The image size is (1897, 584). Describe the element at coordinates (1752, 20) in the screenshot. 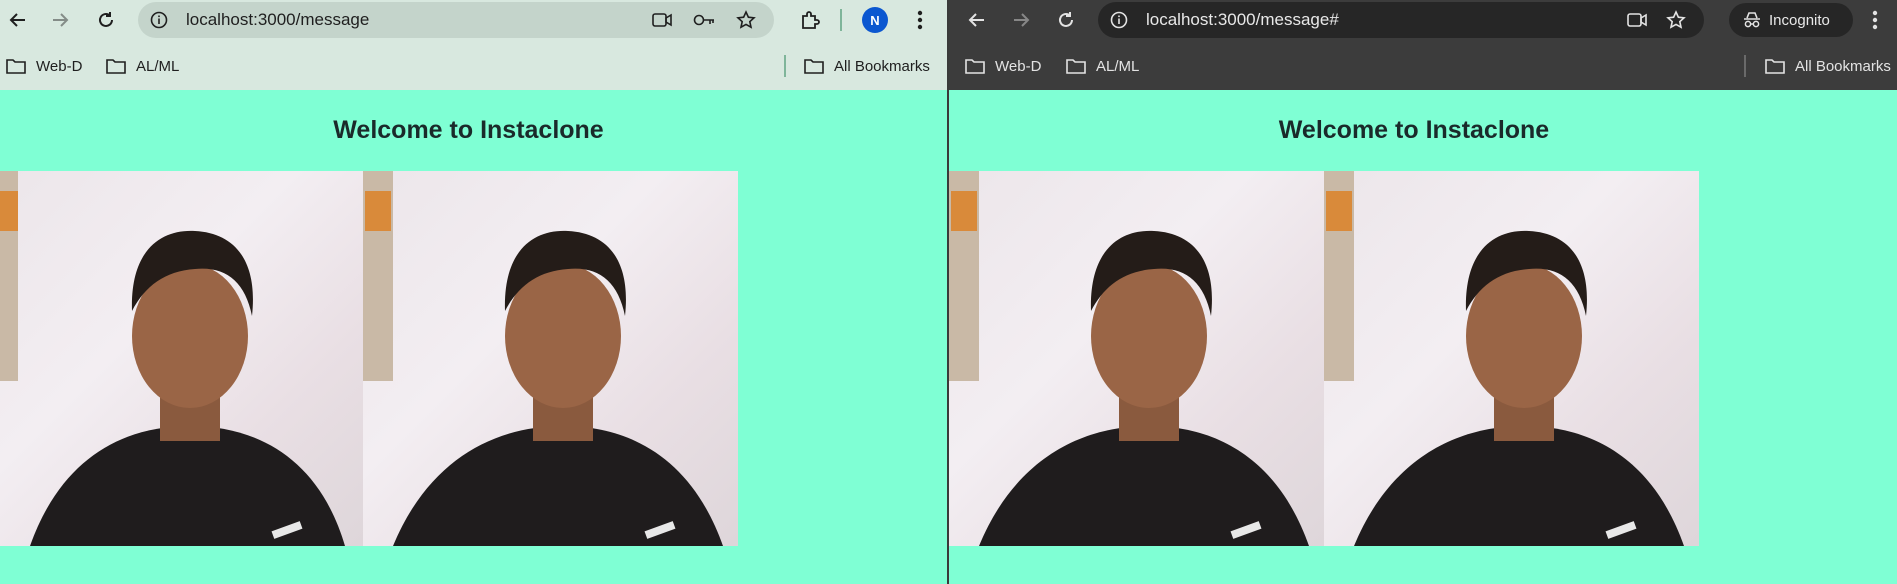

I see `incognito-icon` at that location.